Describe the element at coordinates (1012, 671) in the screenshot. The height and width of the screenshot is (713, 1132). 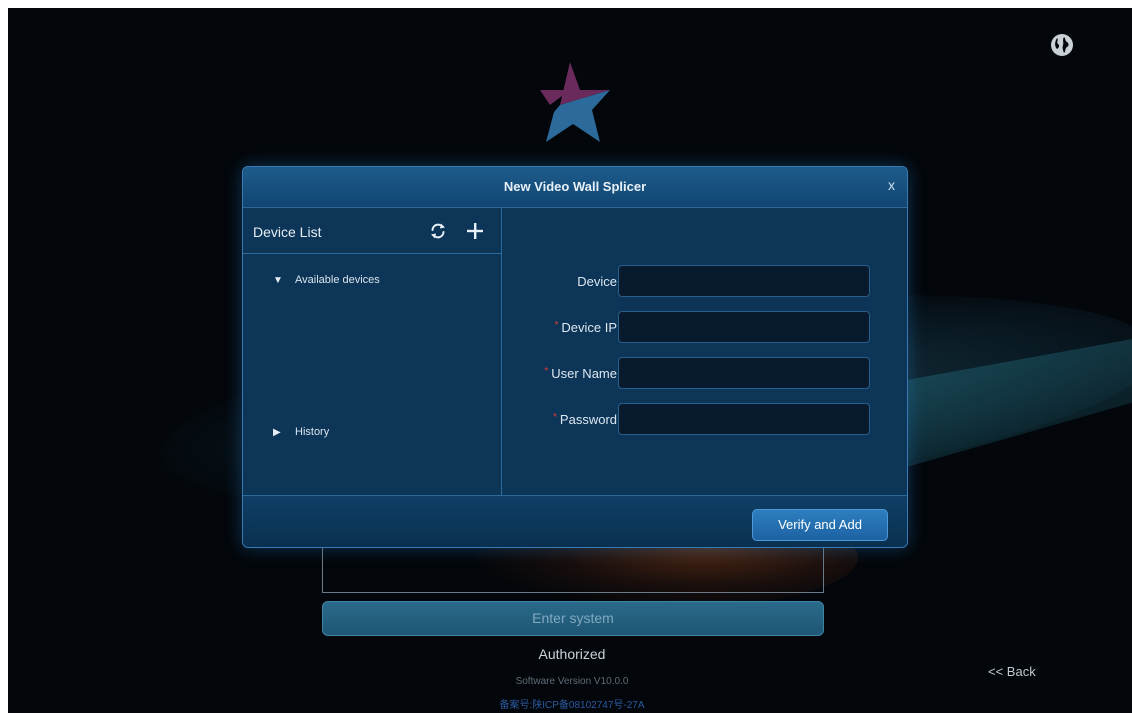
I see `back-link: << Back` at that location.